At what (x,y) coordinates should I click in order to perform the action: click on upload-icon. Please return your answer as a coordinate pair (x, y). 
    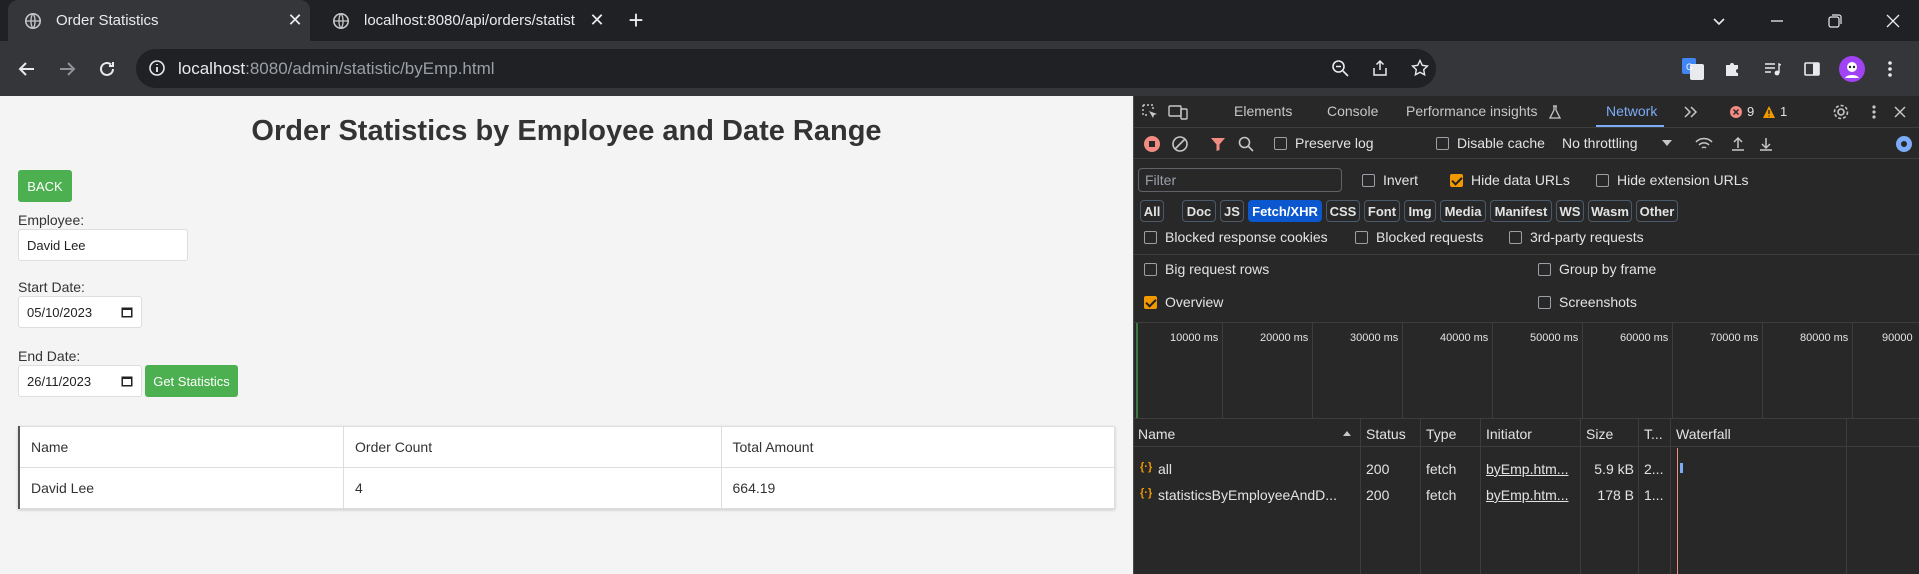
    Looking at the image, I should click on (1738, 144).